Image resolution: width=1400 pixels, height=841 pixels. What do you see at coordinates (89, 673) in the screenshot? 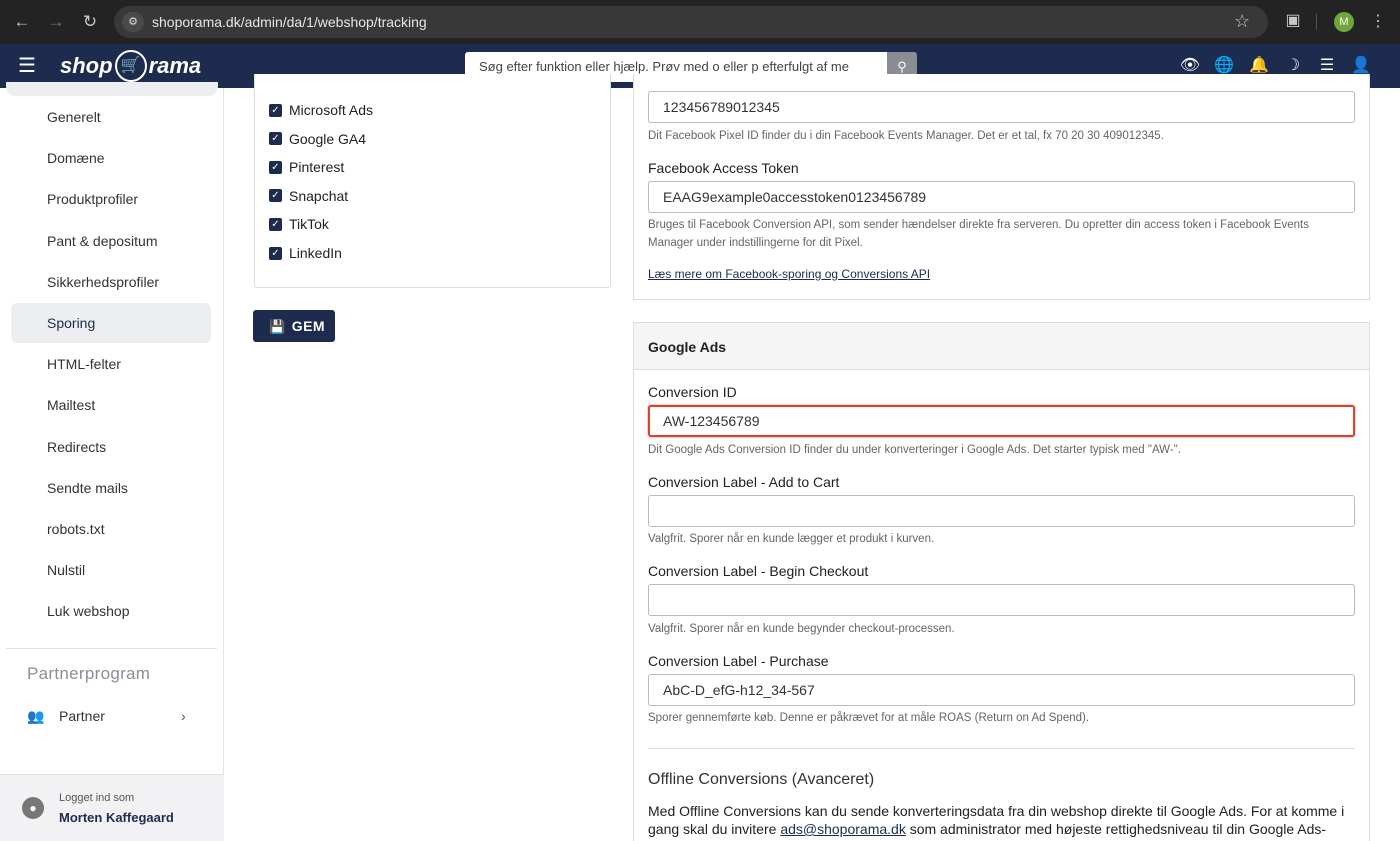
I see `partner-program-heading: Partnerprogram` at bounding box center [89, 673].